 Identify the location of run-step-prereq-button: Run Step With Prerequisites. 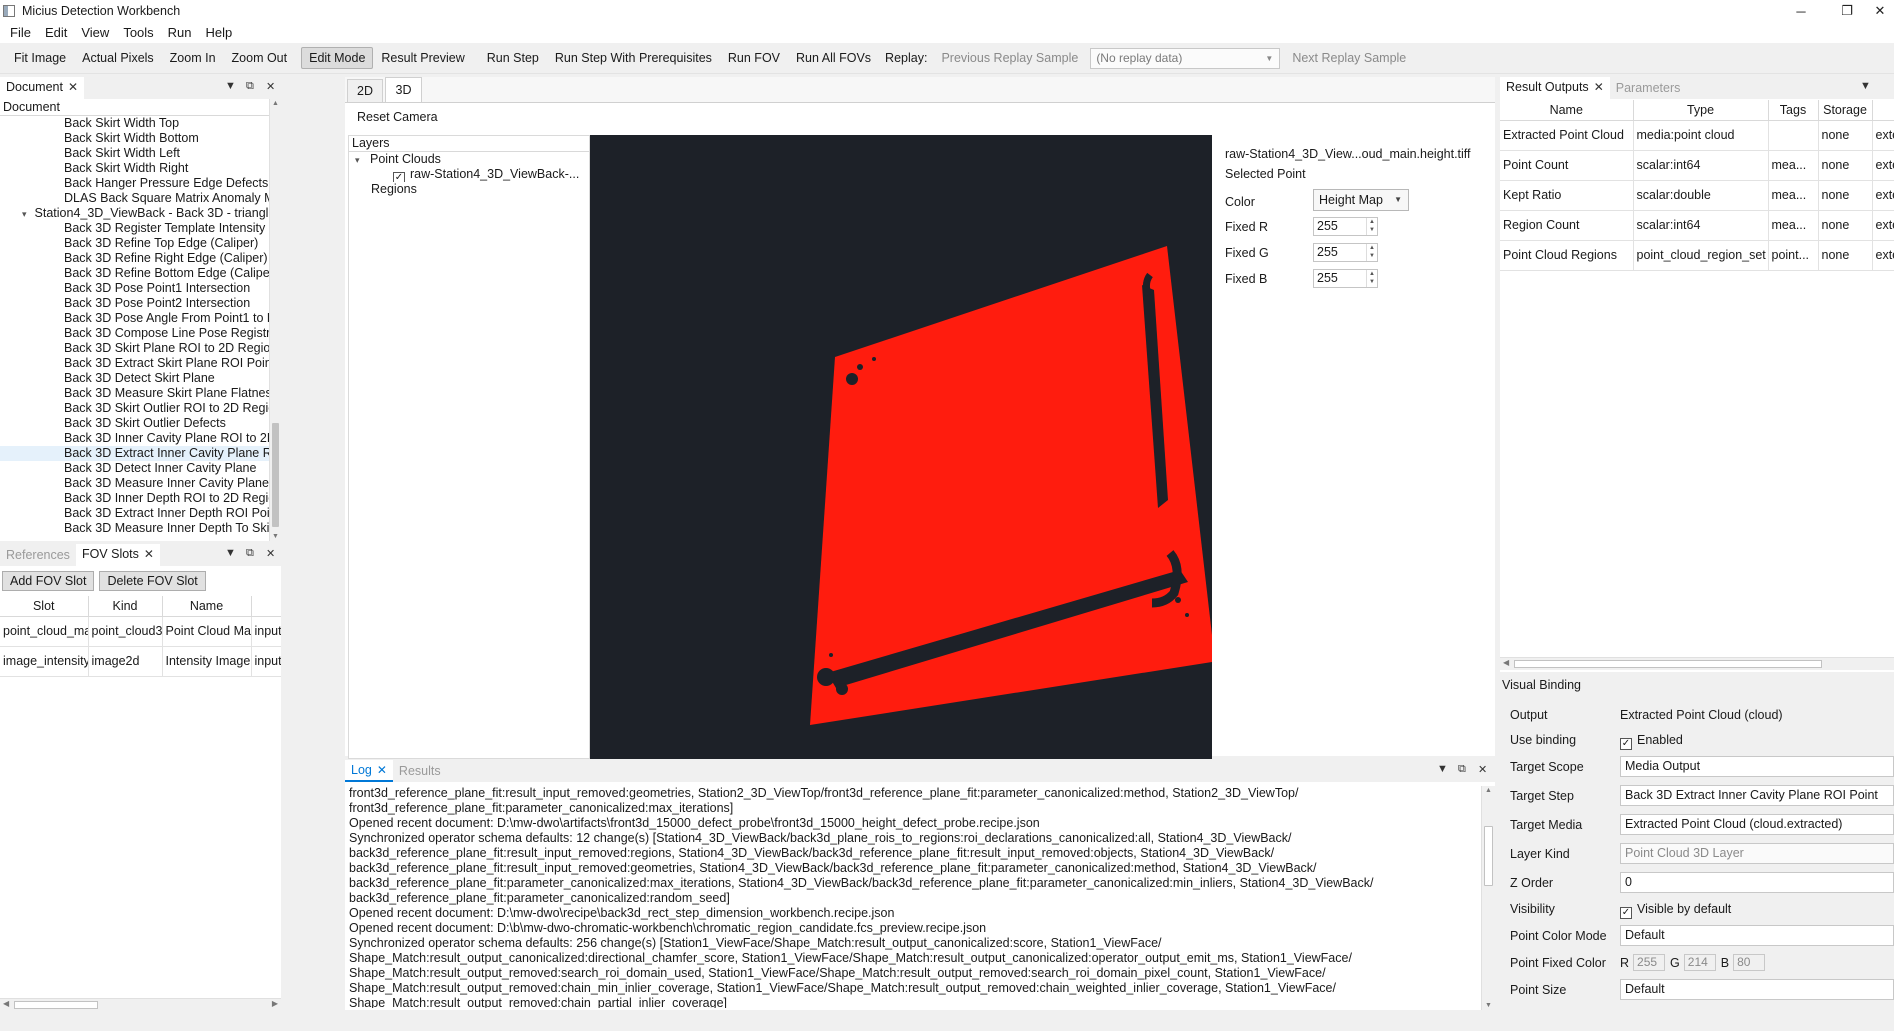
(633, 58).